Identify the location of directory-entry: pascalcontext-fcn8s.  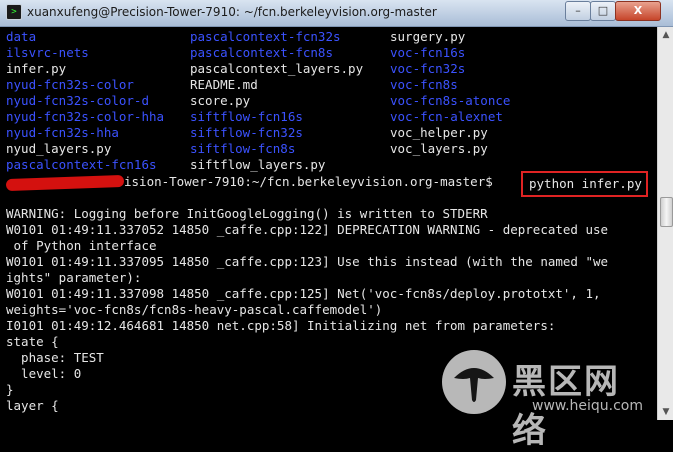
(261, 52).